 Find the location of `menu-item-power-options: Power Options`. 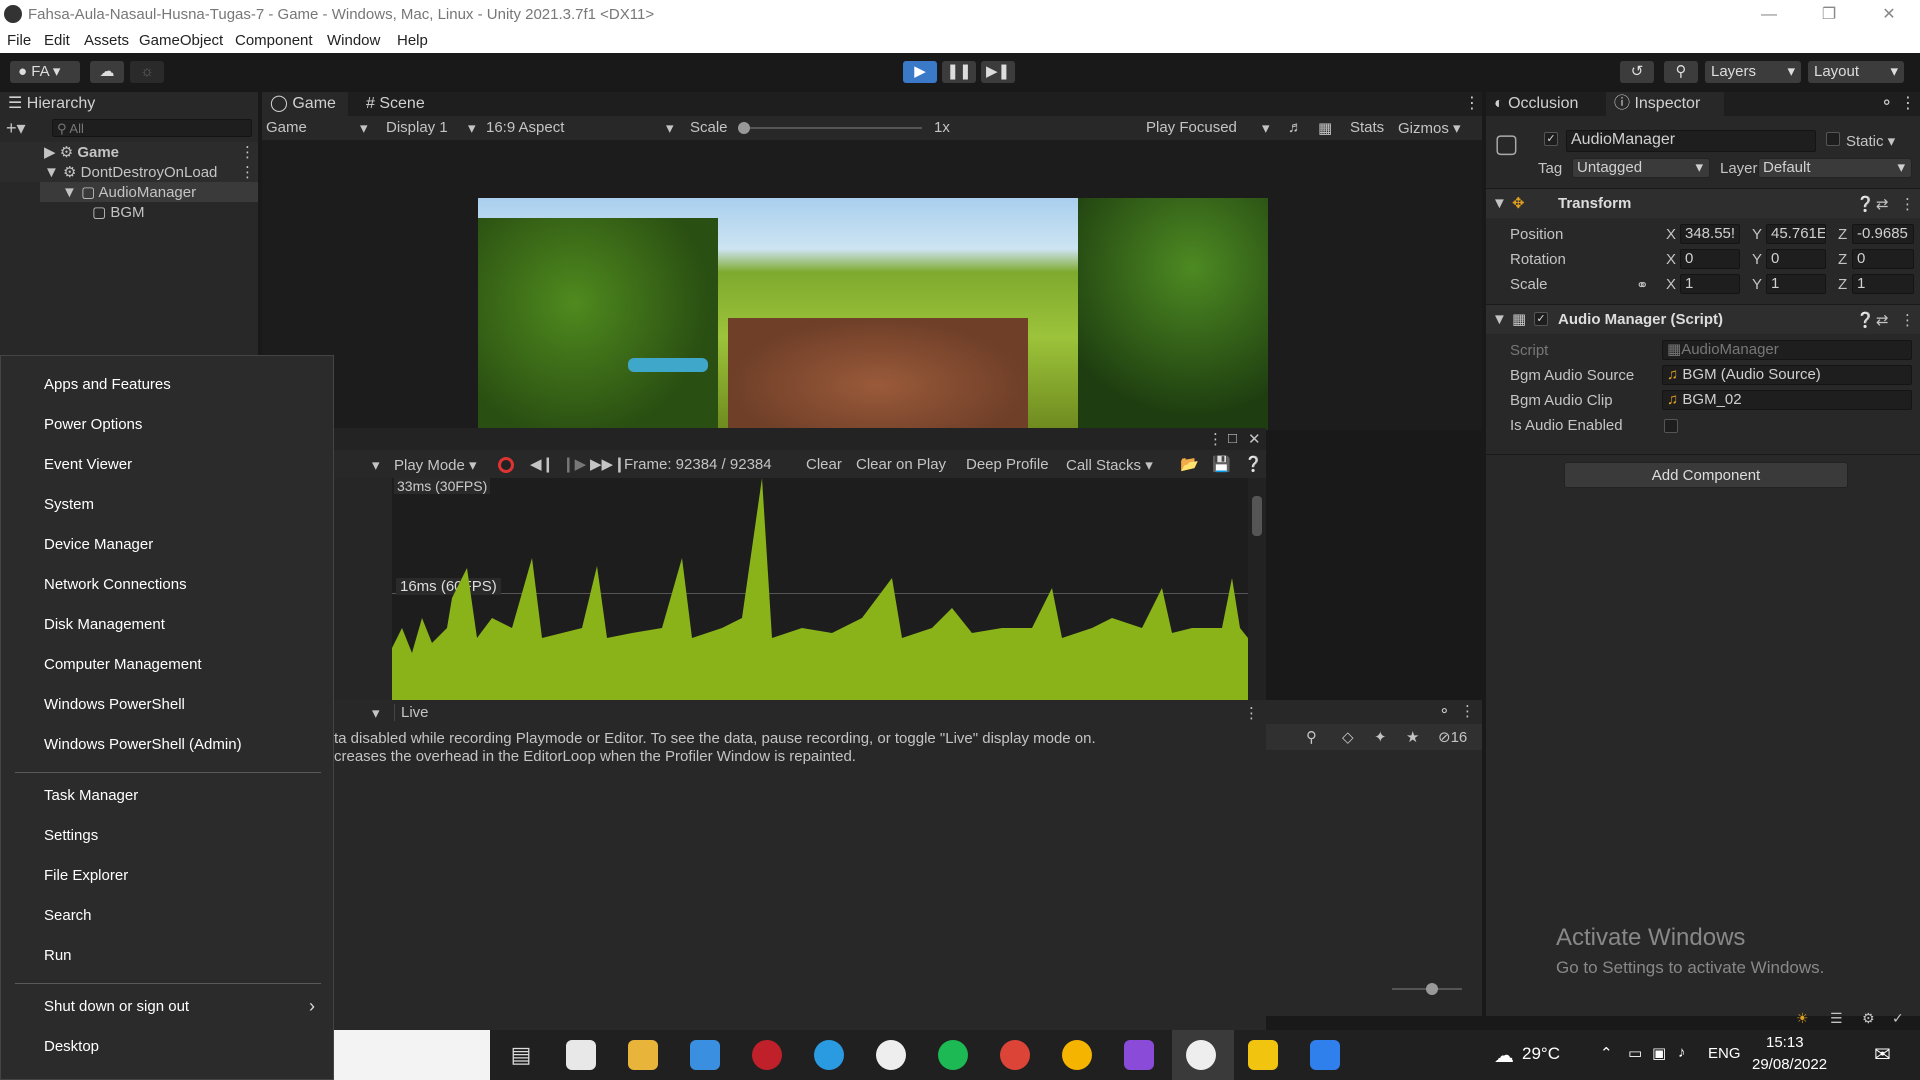

menu-item-power-options: Power Options is located at coordinates (93, 424).